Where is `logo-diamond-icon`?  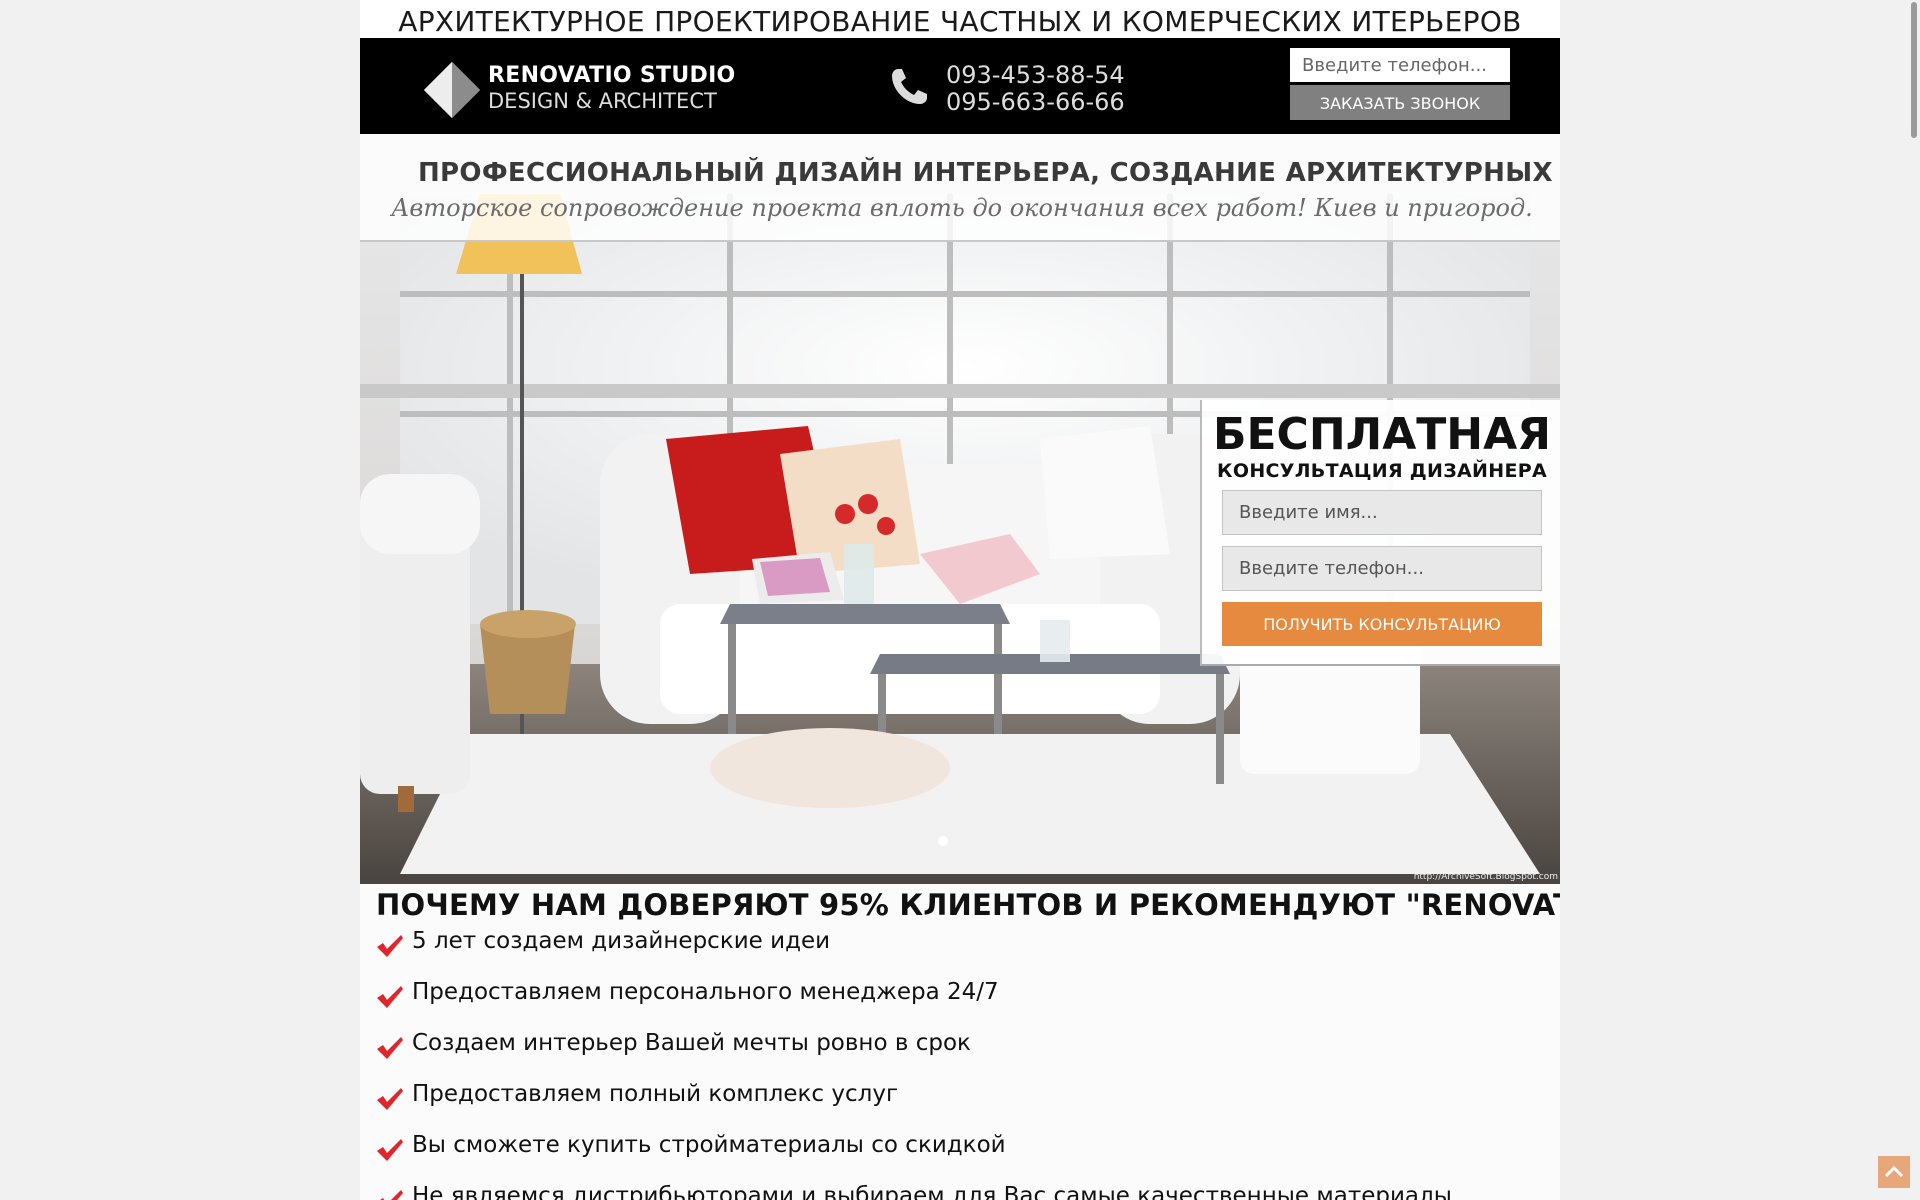 logo-diamond-icon is located at coordinates (452, 90).